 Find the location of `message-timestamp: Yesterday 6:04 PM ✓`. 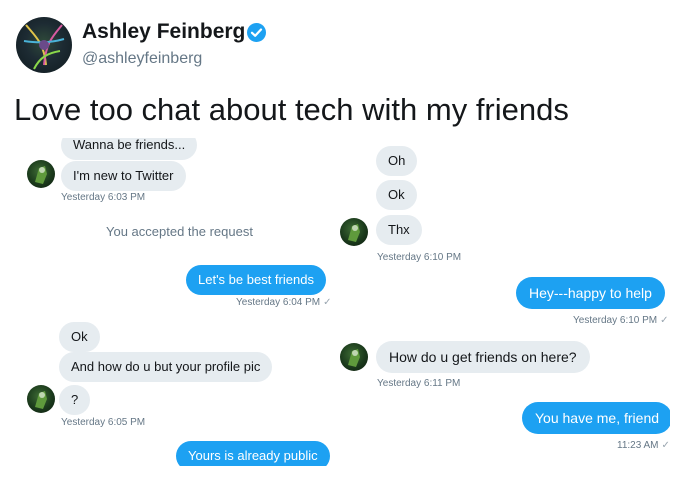

message-timestamp: Yesterday 6:04 PM ✓ is located at coordinates (284, 302).